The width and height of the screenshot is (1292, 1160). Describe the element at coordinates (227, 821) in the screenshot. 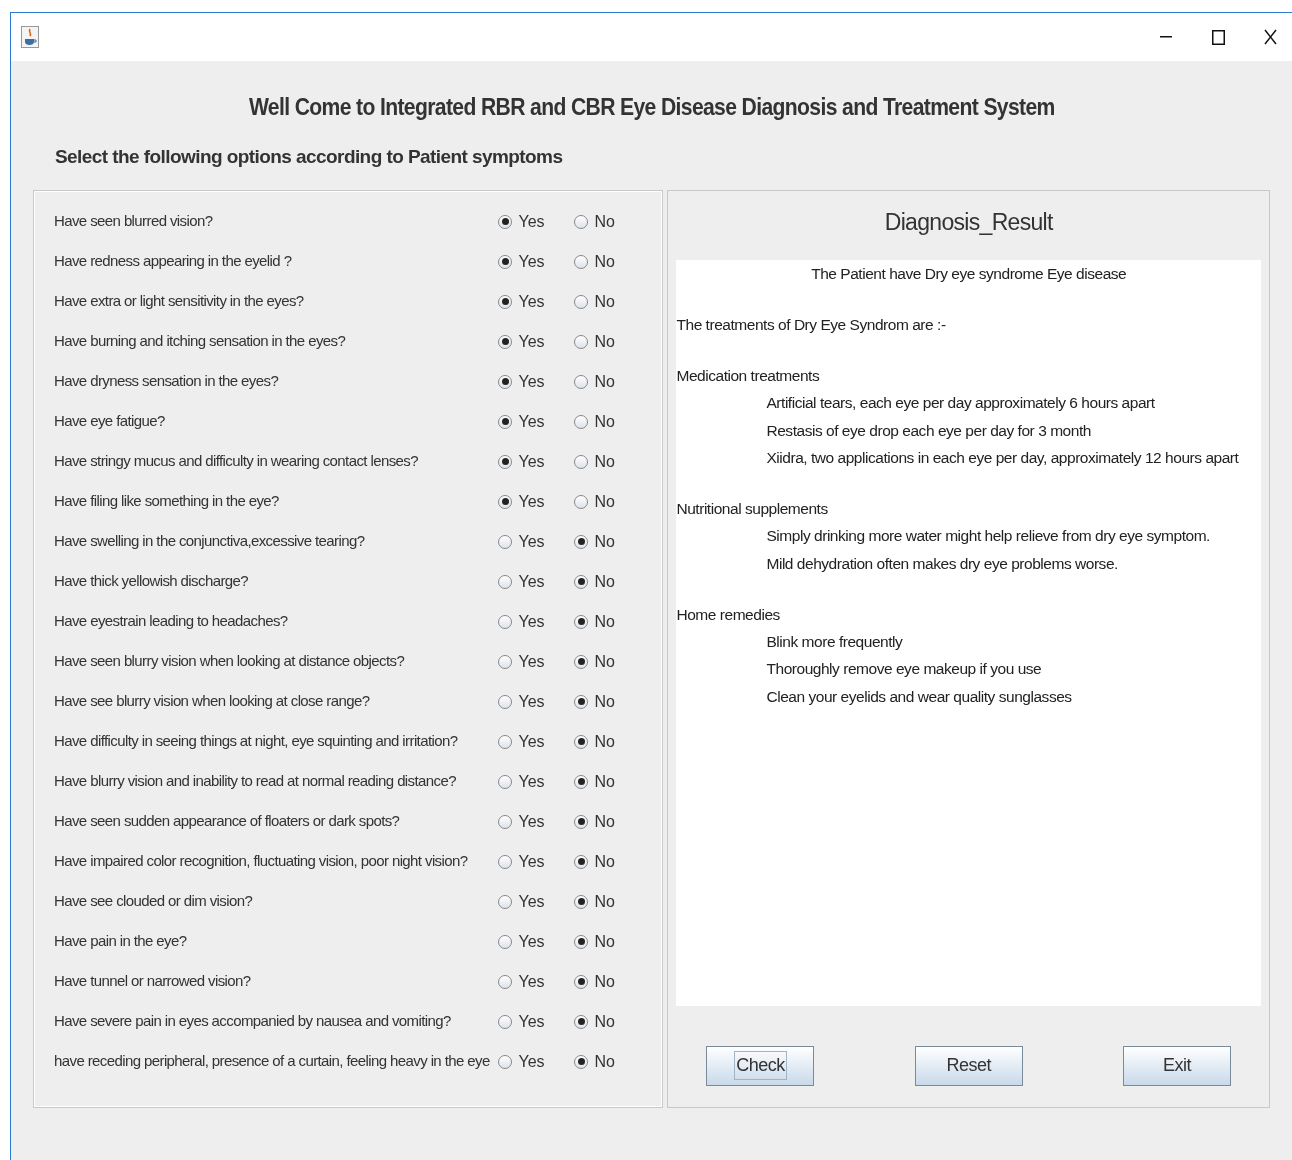

I see `symptom-question: Have seen sudden appearance of floaters or dark spots?` at that location.